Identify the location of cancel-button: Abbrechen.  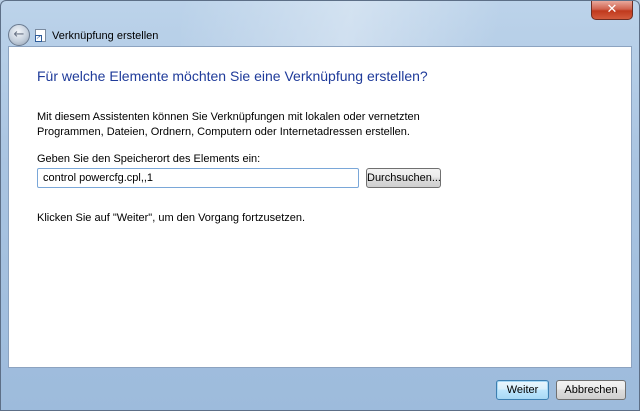
(591, 390).